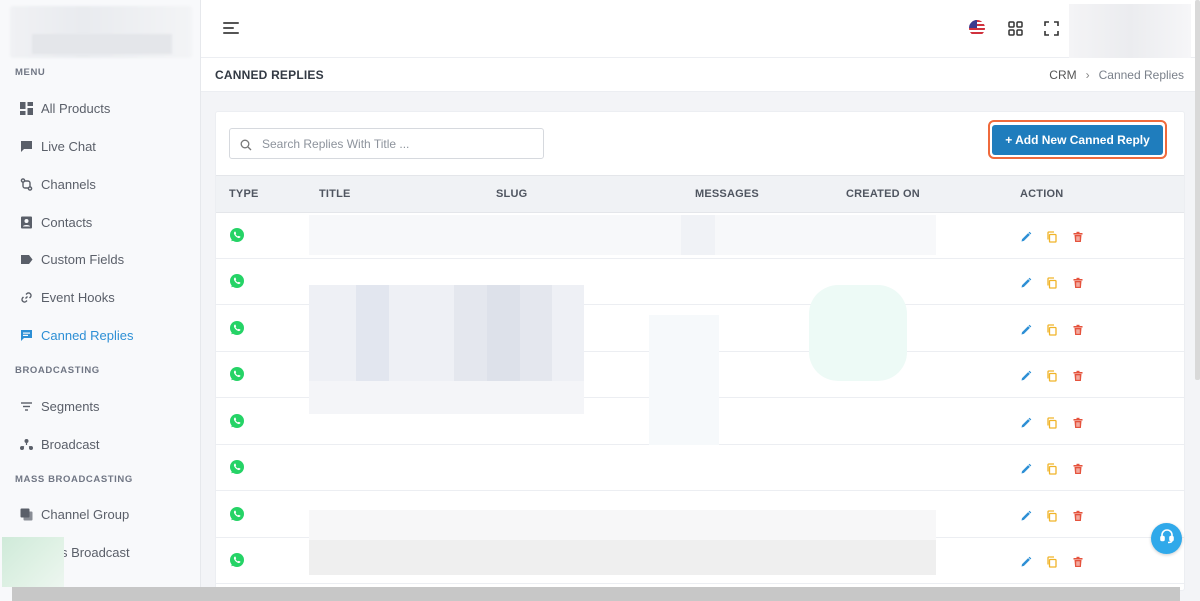 This screenshot has height=601, width=1200. I want to click on section-label-menu: MENU, so click(30, 72).